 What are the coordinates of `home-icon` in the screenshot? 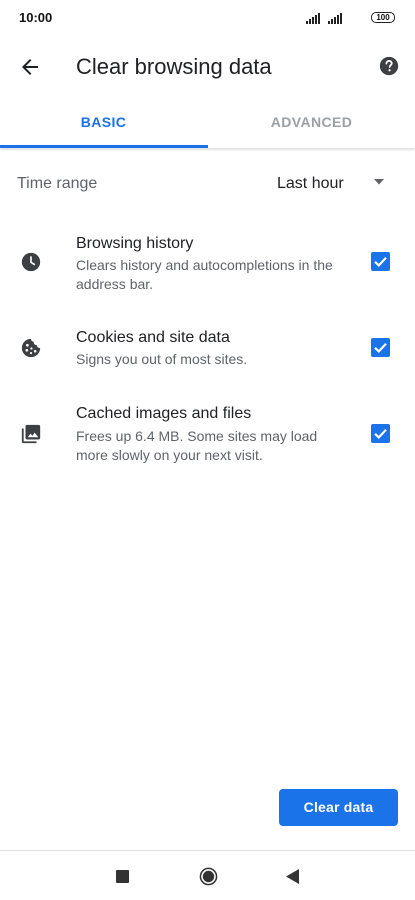 It's located at (208, 876).